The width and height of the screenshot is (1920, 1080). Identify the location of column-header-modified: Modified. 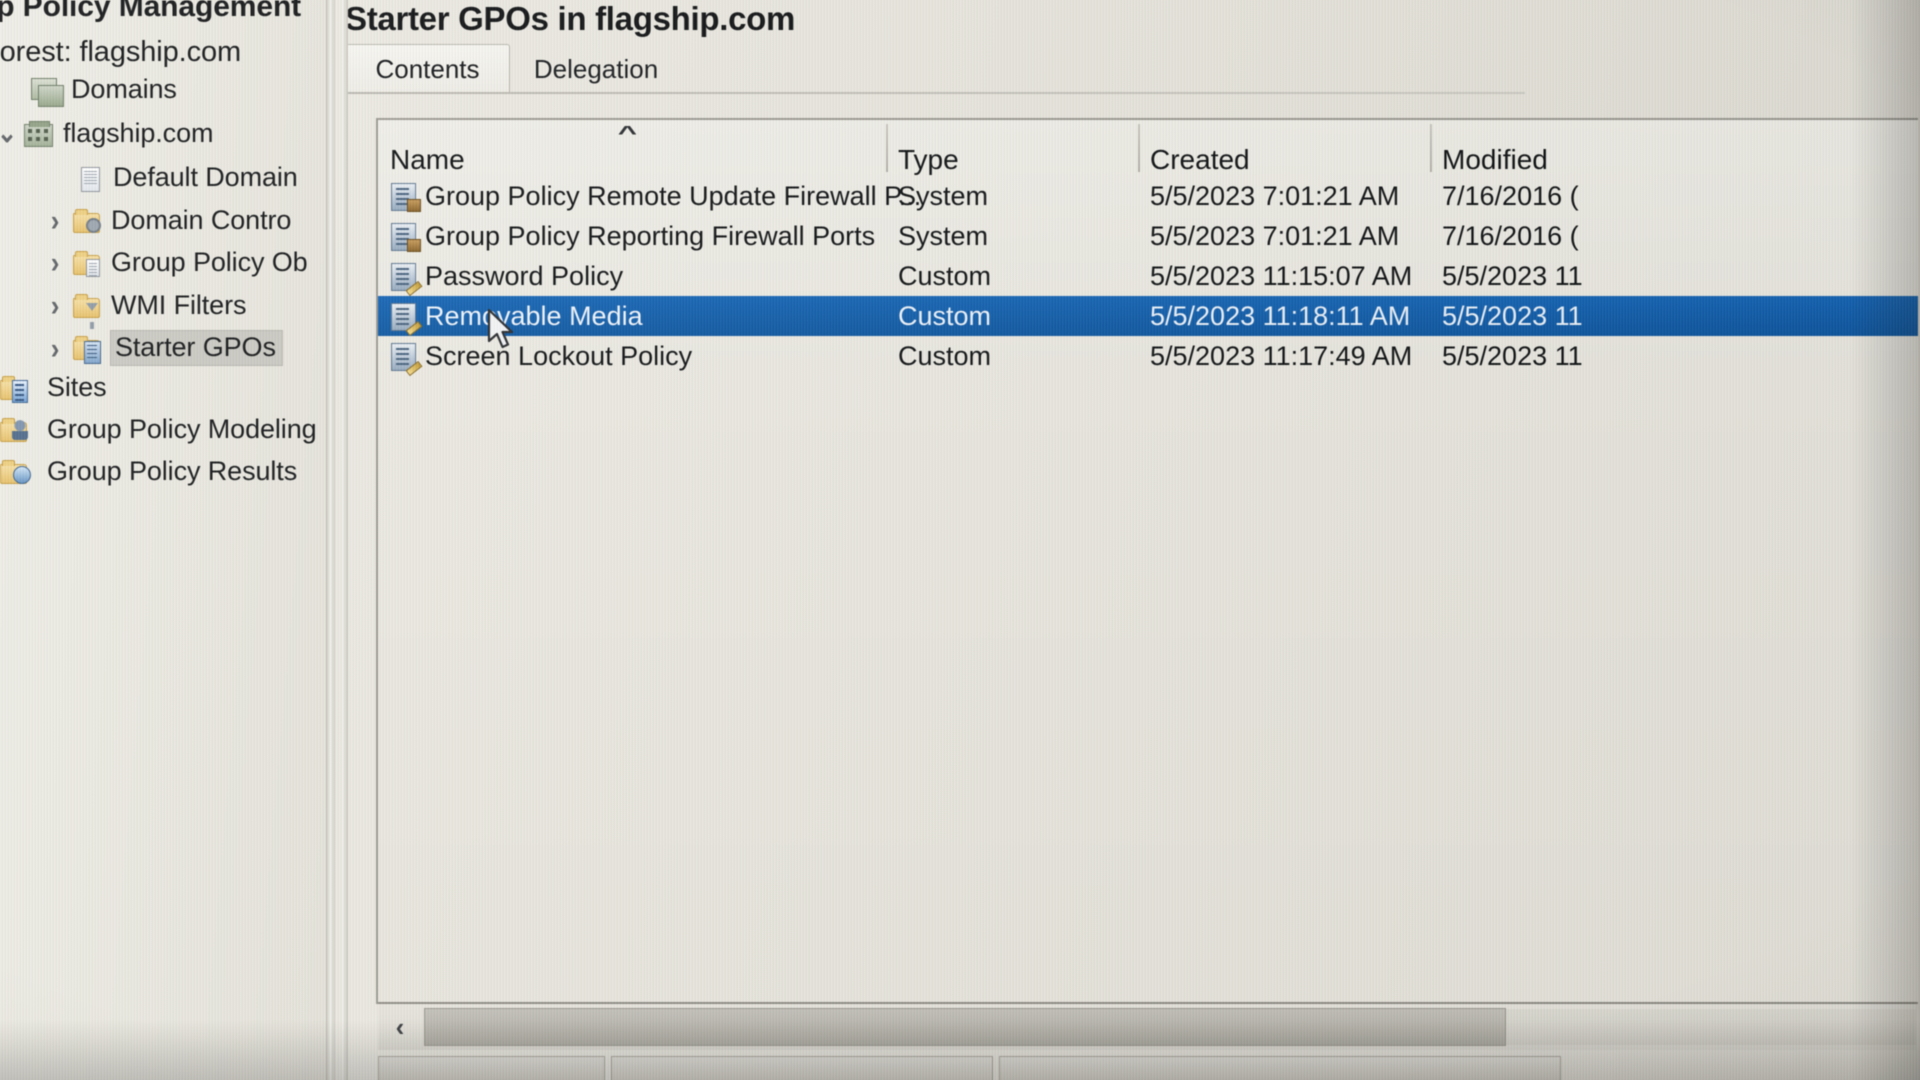
(1495, 151).